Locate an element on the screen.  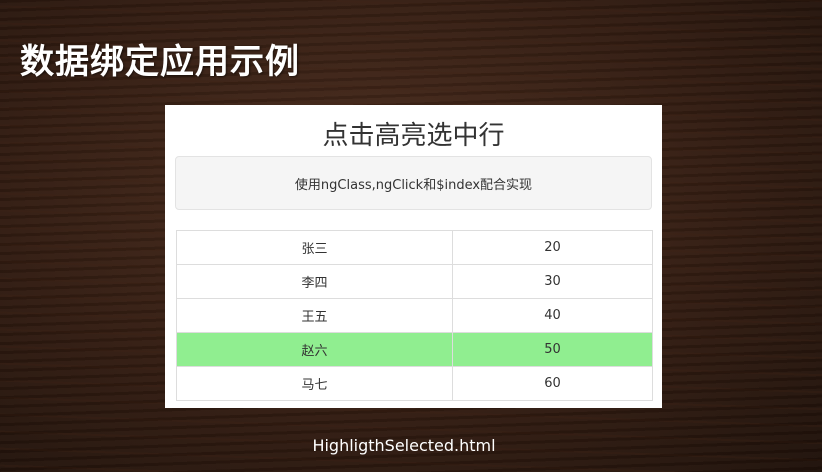
name-cell: 赵六 is located at coordinates (314, 349).